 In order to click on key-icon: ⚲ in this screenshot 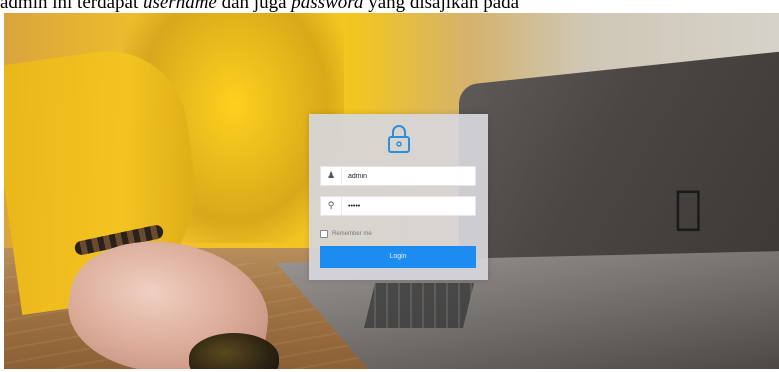, I will do `click(331, 206)`.